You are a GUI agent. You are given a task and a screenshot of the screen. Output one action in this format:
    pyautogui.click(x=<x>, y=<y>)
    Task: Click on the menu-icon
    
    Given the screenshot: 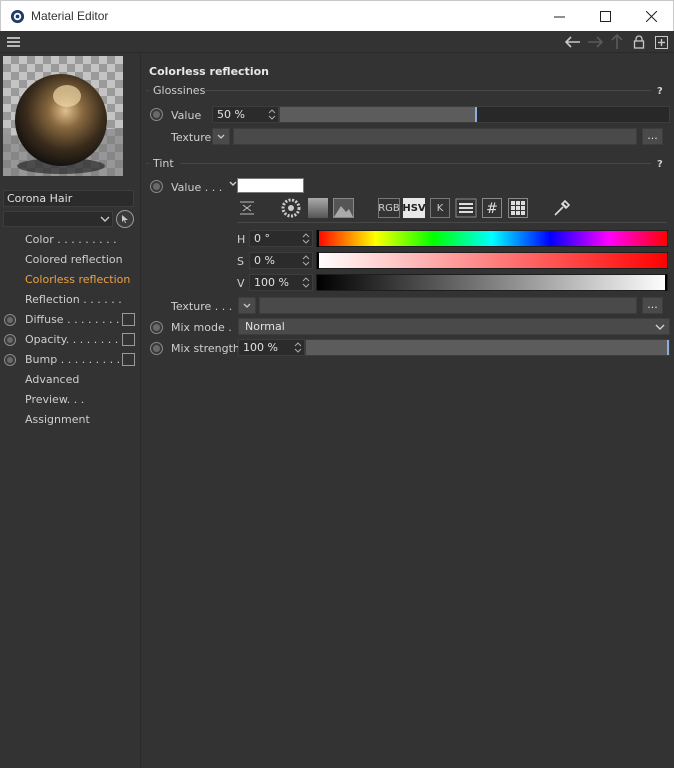 What is the action you would take?
    pyautogui.click(x=13, y=42)
    